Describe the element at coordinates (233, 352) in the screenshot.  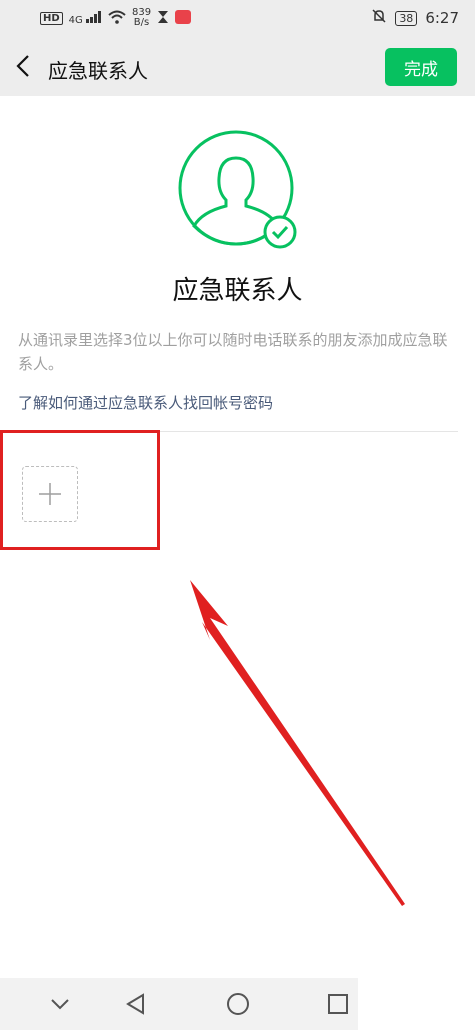
I see `description-text: 从通讯录里选择3位以上你可以随时电话联系的朋友添加成应急联系人。` at that location.